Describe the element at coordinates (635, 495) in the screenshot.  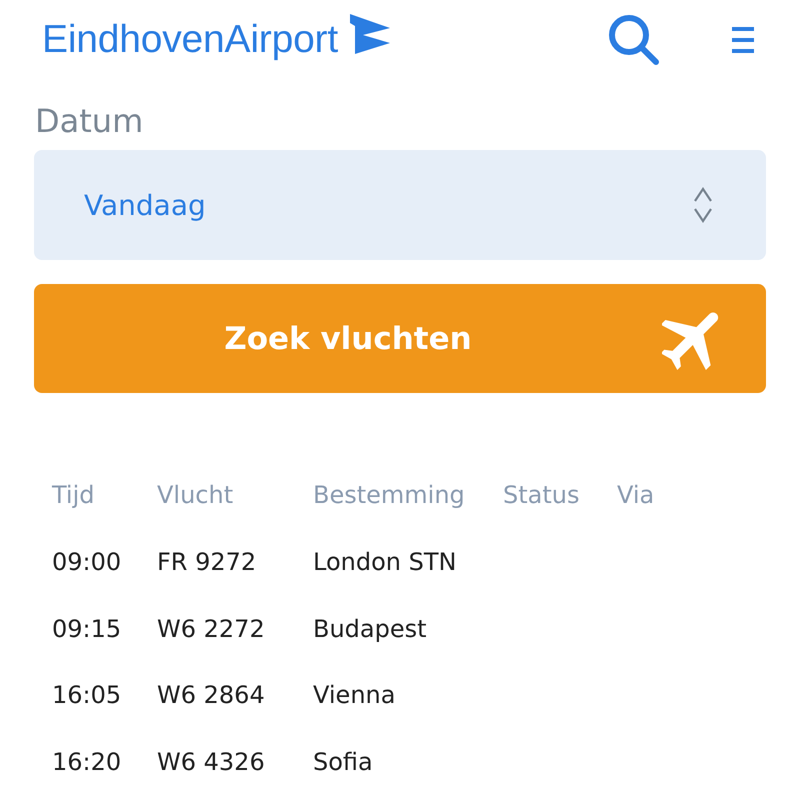
I see `column-header: Via` at that location.